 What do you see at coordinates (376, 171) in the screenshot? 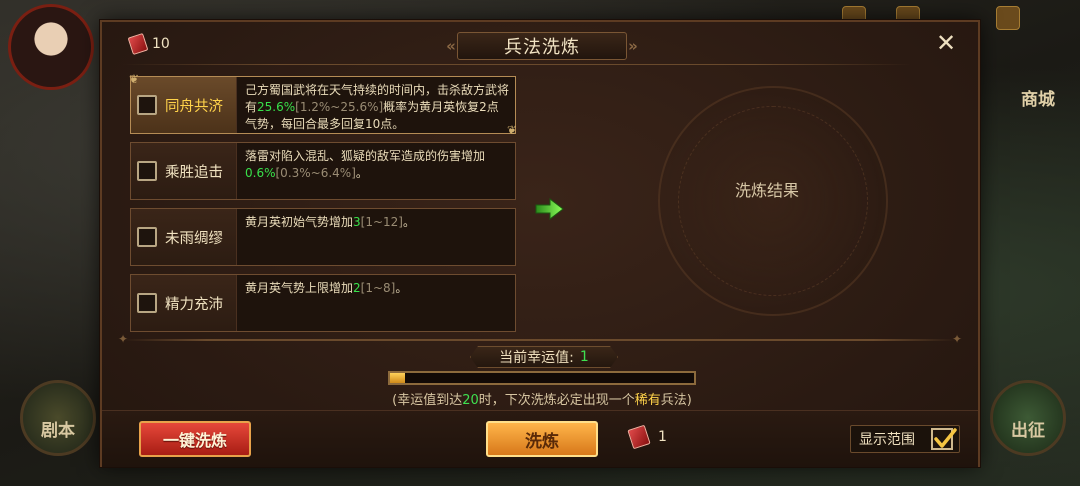
I see `skill-description: 落雷对陷入混乱、狐疑的敌军造成的伤害增加 0.6%[0.3%~6.4%]。` at bounding box center [376, 171].